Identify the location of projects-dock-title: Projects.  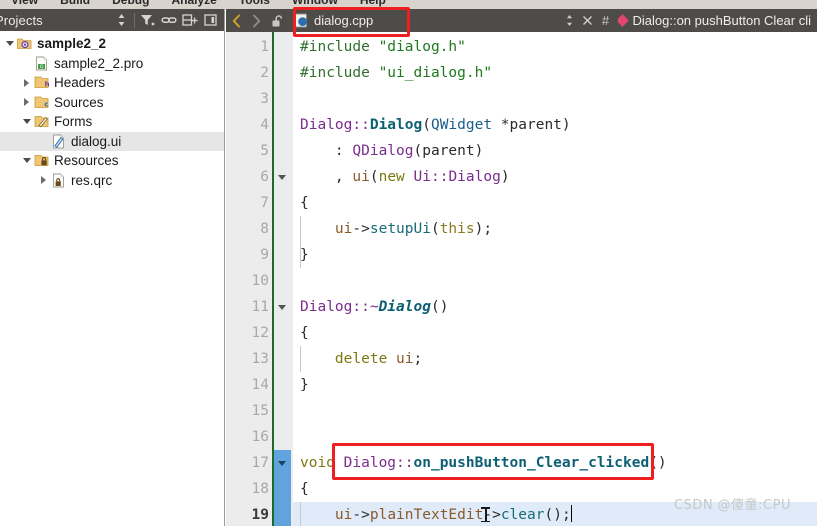
(21, 20).